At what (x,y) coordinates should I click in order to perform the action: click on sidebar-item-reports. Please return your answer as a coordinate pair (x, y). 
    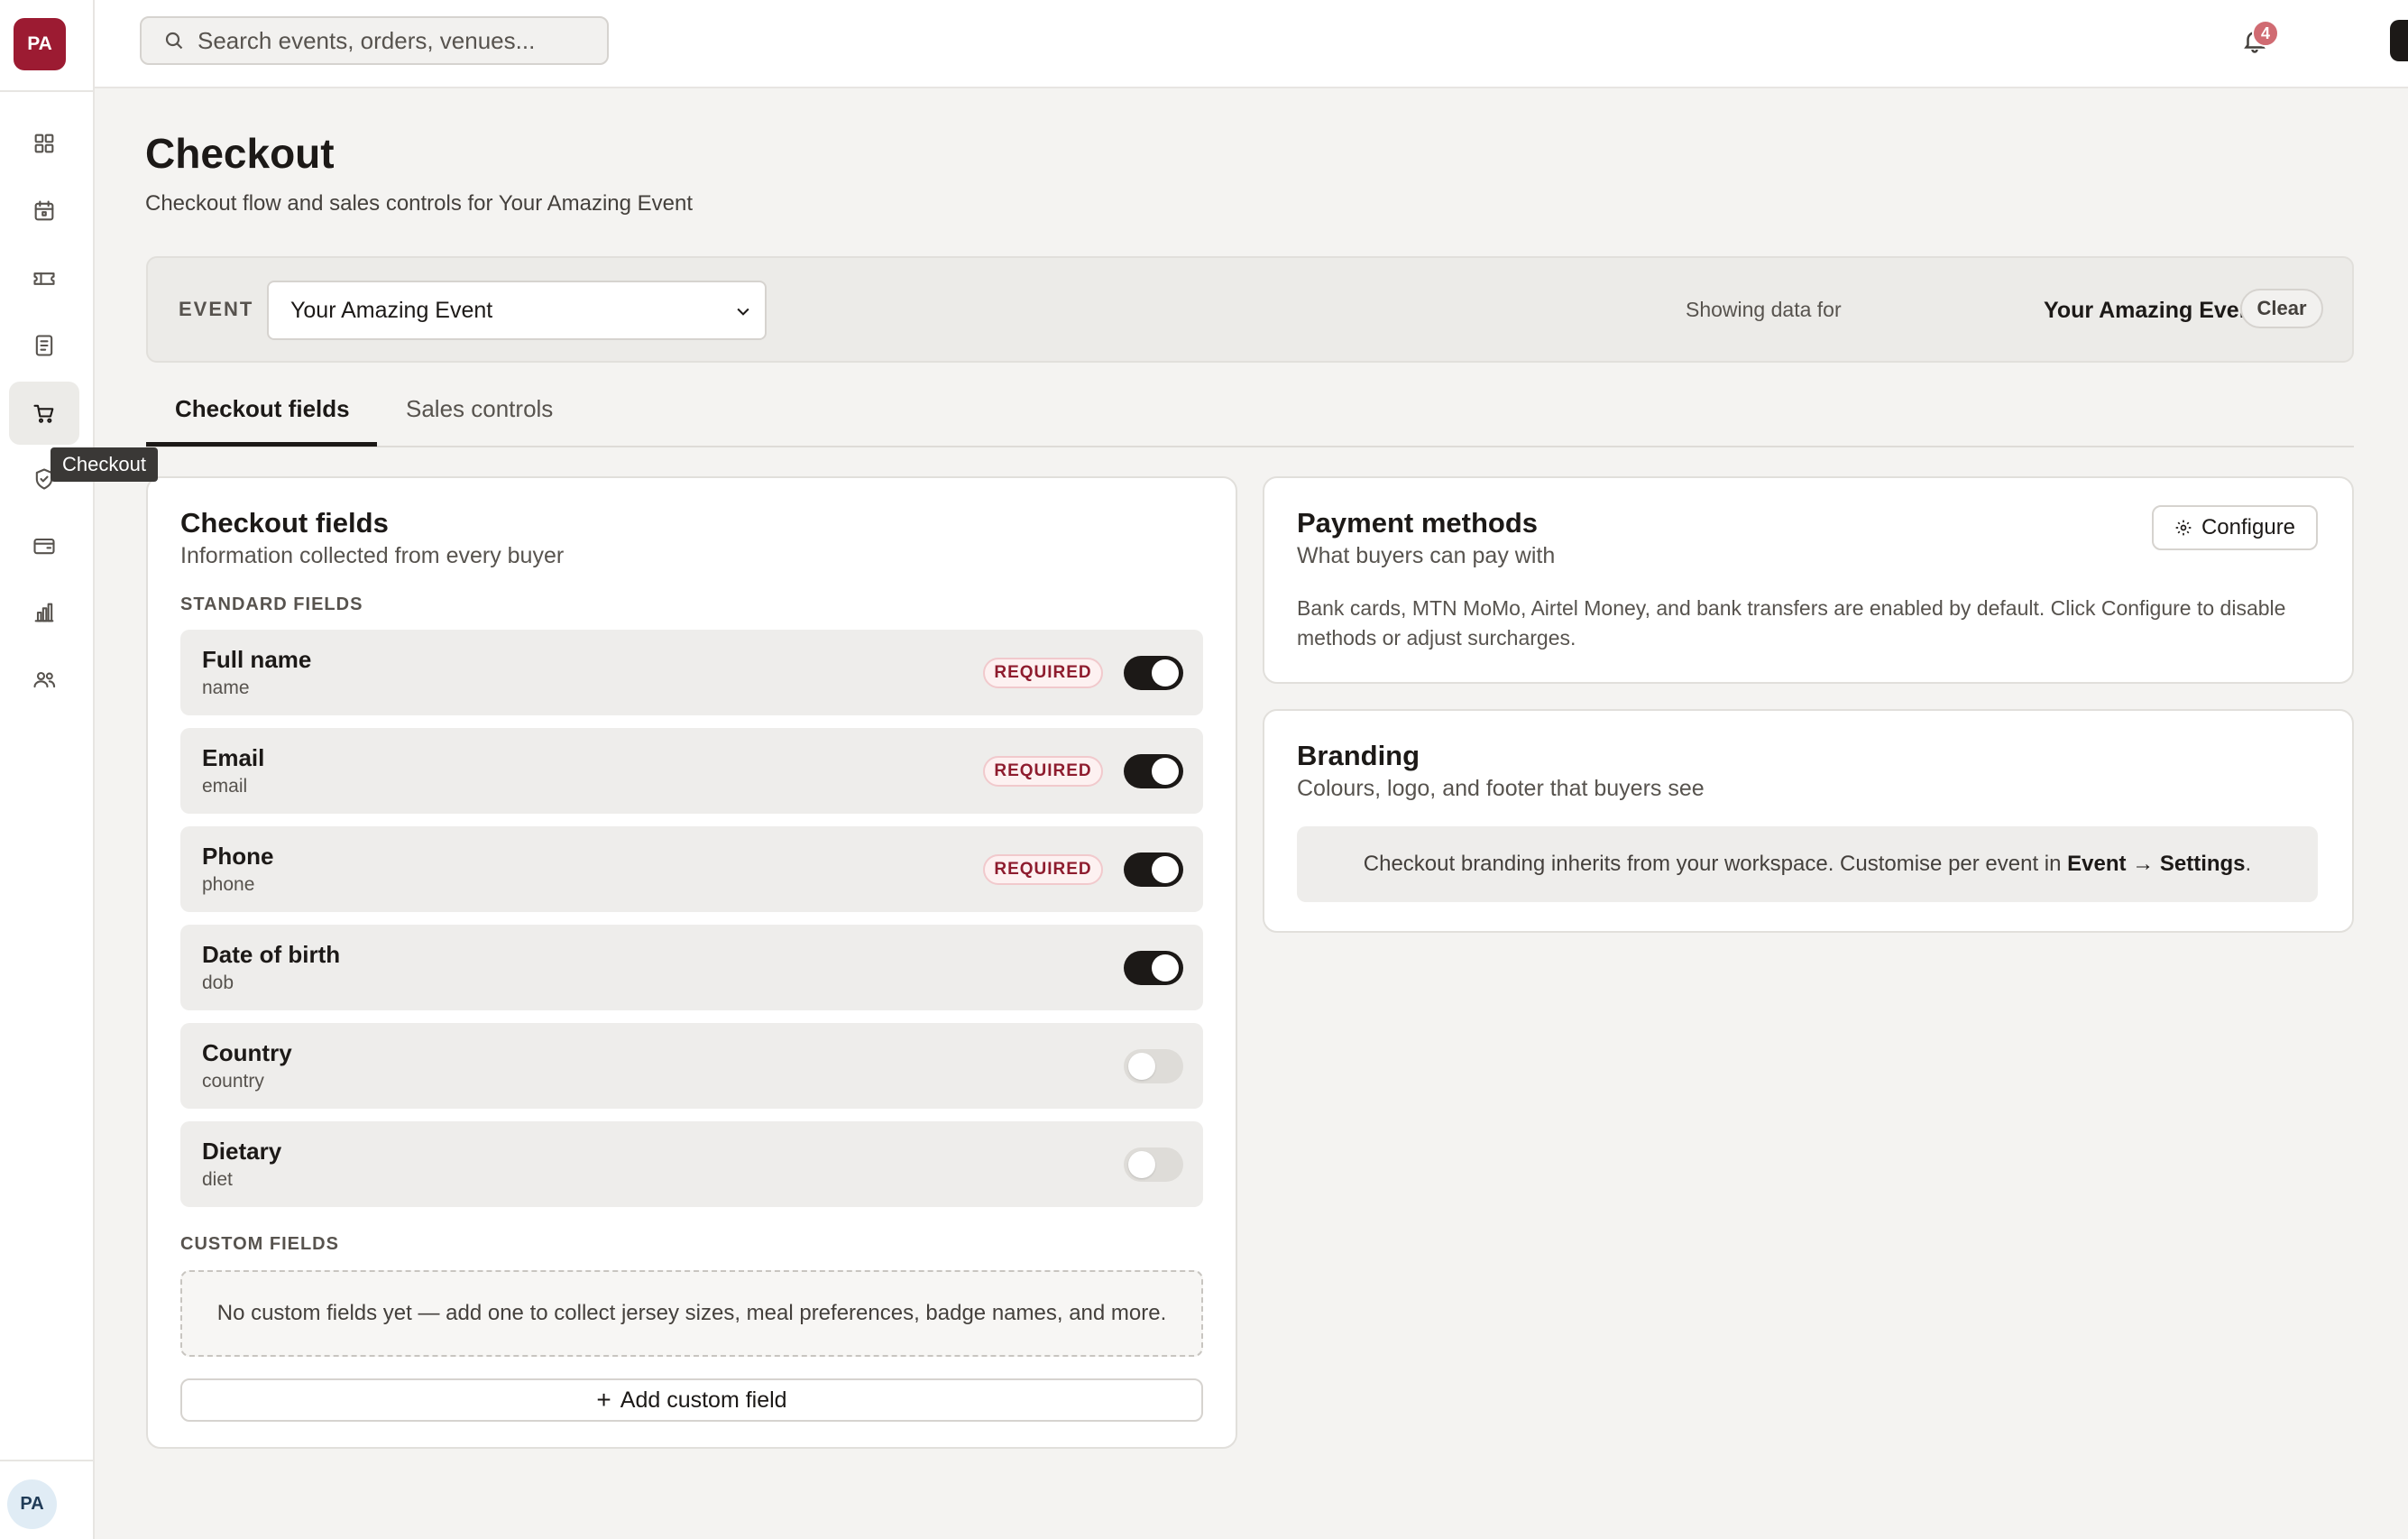
    Looking at the image, I should click on (44, 612).